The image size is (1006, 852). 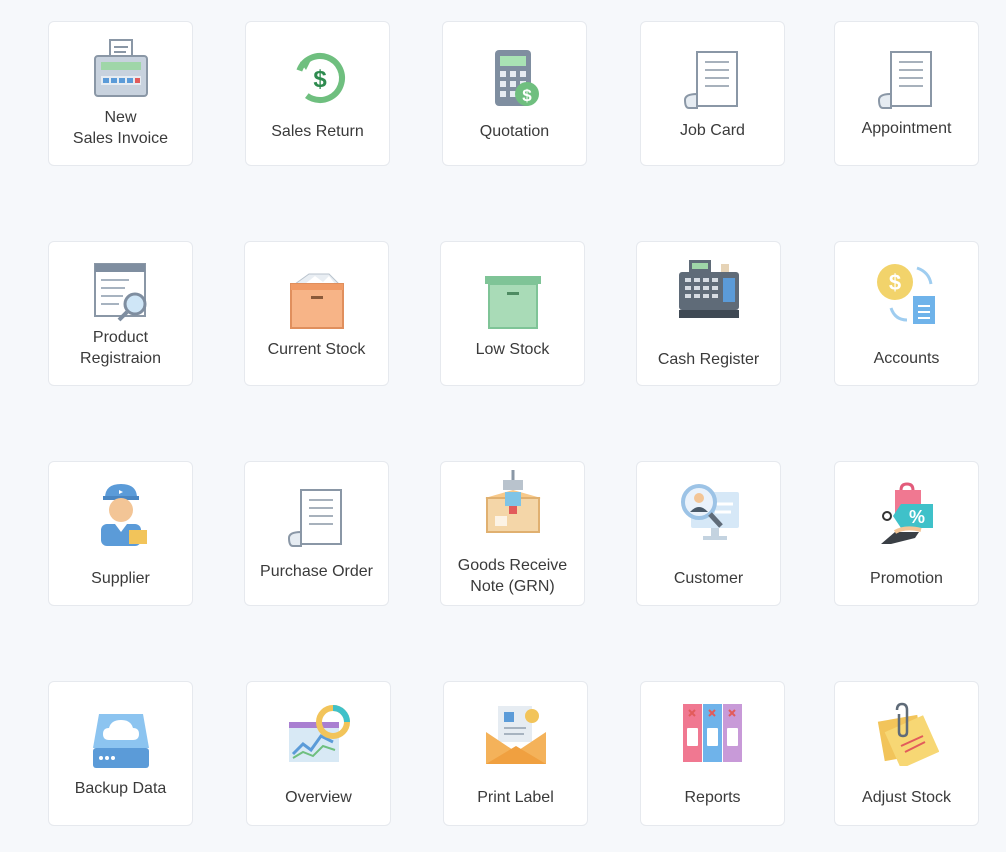 I want to click on tile-label: Print Label, so click(x=515, y=797).